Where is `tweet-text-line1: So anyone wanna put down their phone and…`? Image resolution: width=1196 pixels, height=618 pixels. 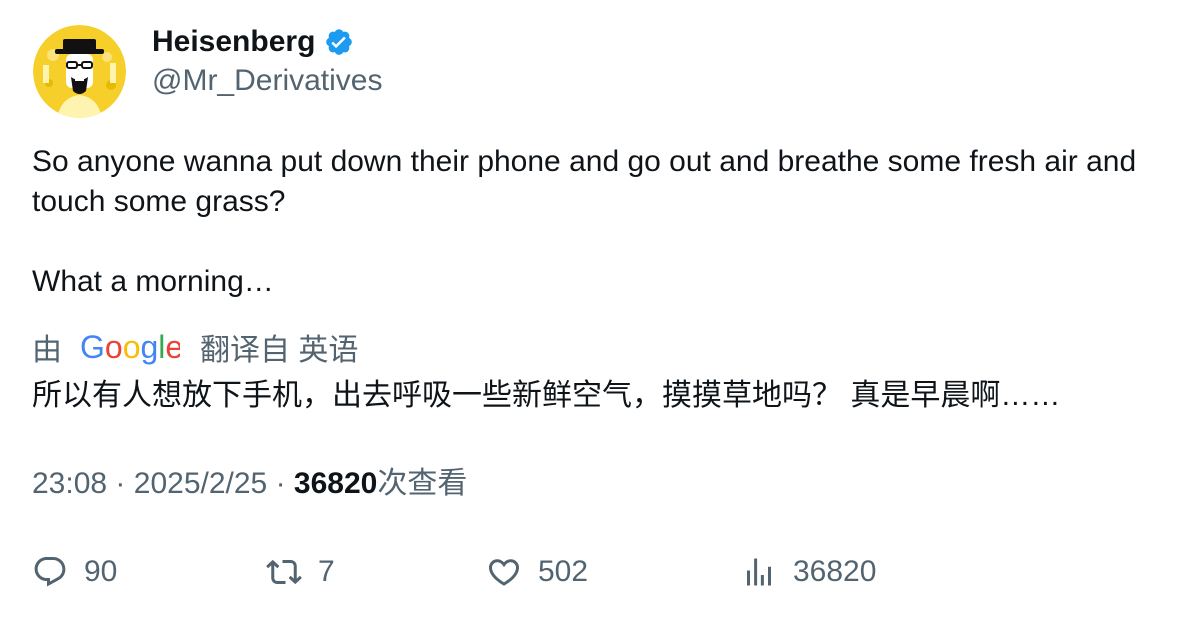
tweet-text-line1: So anyone wanna put down their phone and… is located at coordinates (584, 181).